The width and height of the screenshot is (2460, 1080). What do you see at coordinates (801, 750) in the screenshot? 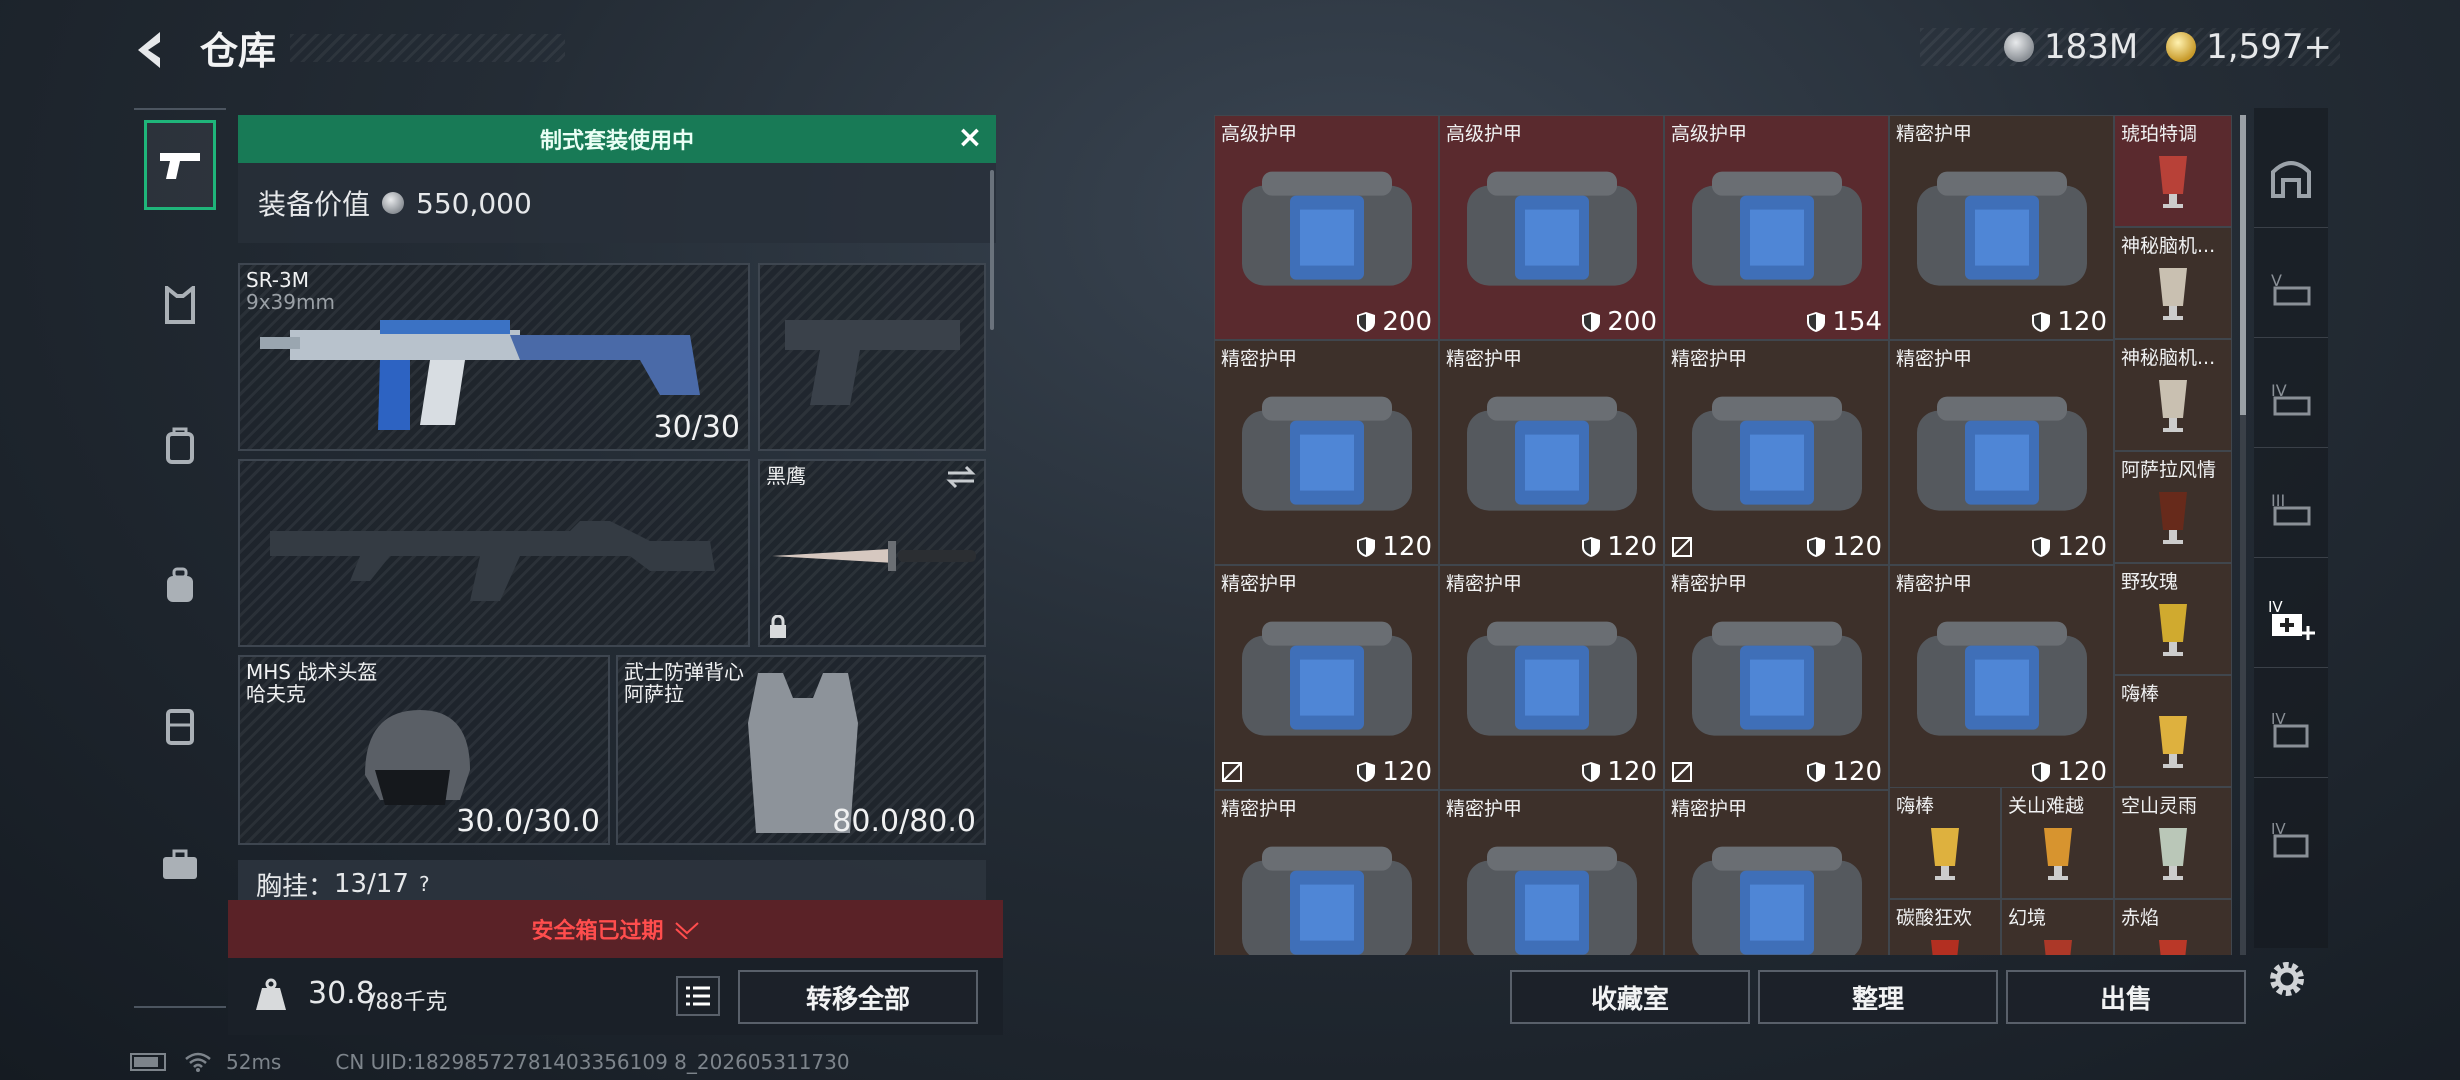
I see `armor-slot: 武士防弹背心 阿萨拉 80.0/80.0` at bounding box center [801, 750].